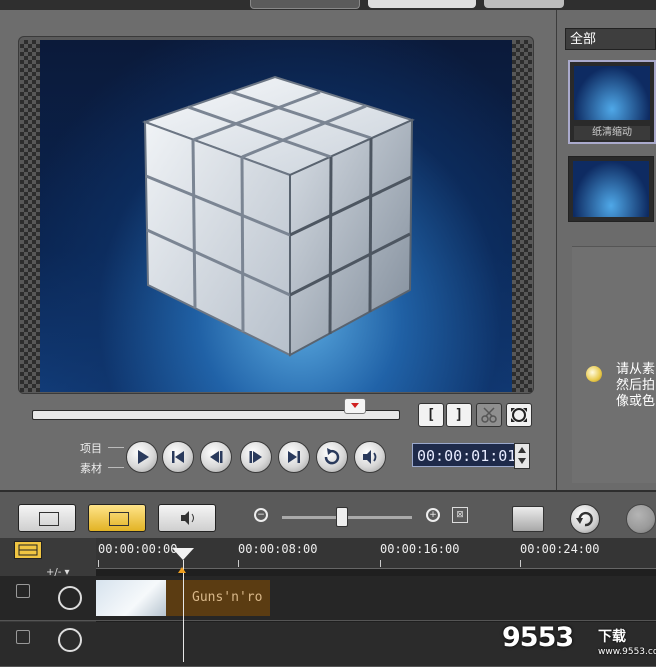 This screenshot has height=667, width=656. What do you see at coordinates (278, 549) in the screenshot?
I see `ruler-label: 00:00:08:00` at bounding box center [278, 549].